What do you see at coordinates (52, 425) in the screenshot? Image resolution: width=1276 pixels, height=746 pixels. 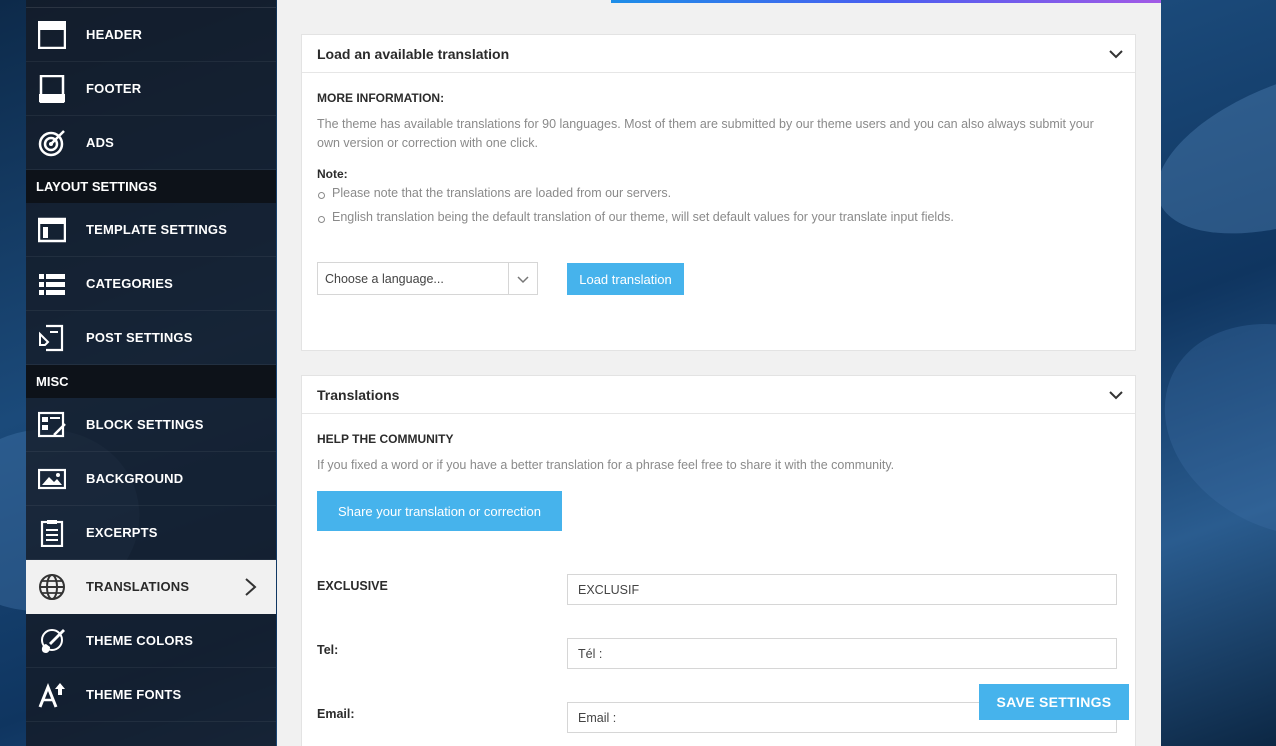 I see `block-icon` at bounding box center [52, 425].